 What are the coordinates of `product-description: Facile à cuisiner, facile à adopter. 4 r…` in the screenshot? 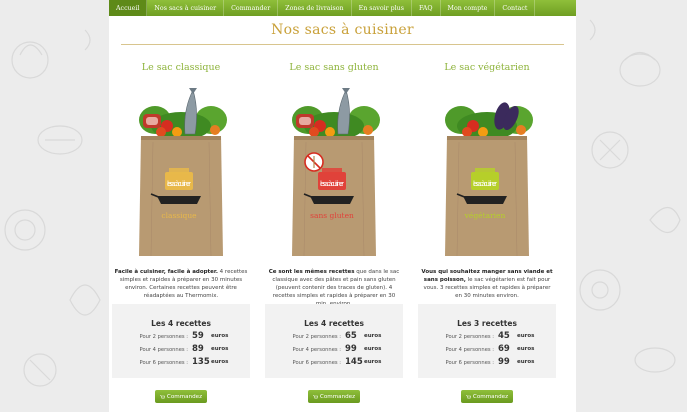 It's located at (181, 284).